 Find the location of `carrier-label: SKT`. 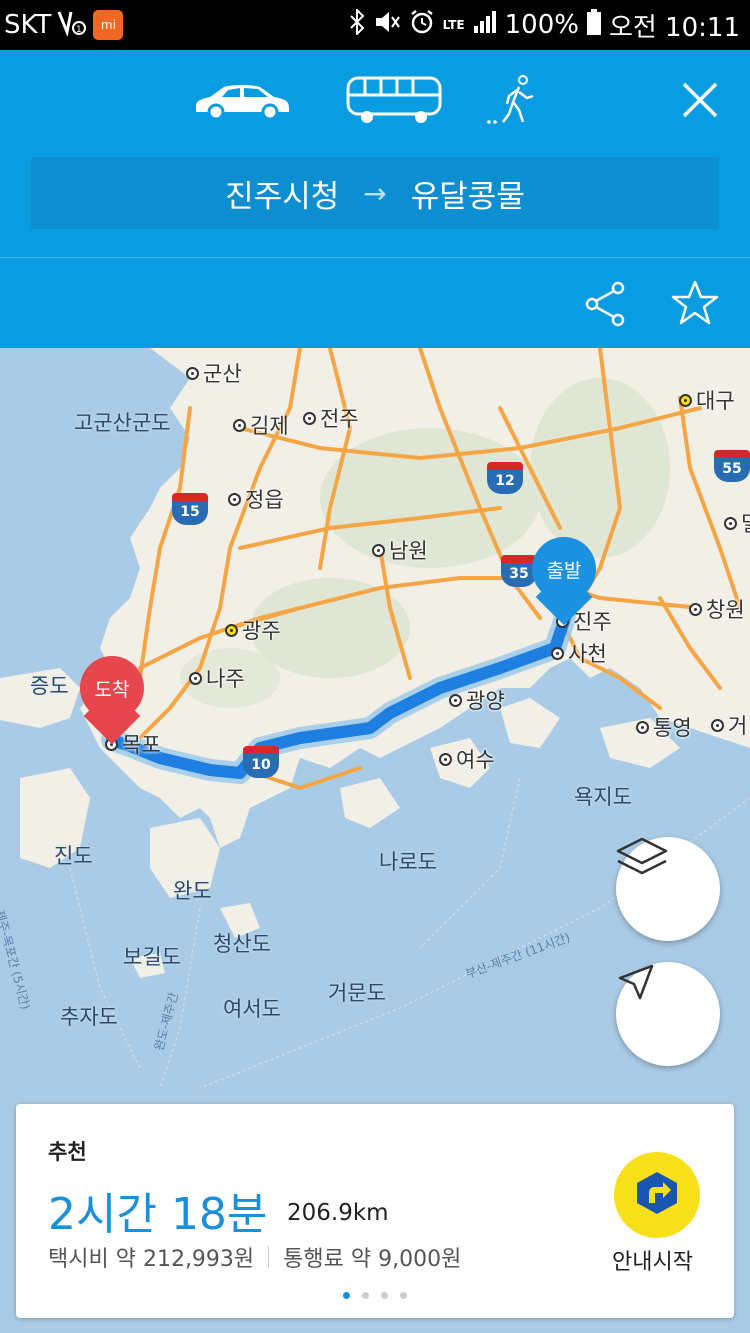

carrier-label: SKT is located at coordinates (28, 25).